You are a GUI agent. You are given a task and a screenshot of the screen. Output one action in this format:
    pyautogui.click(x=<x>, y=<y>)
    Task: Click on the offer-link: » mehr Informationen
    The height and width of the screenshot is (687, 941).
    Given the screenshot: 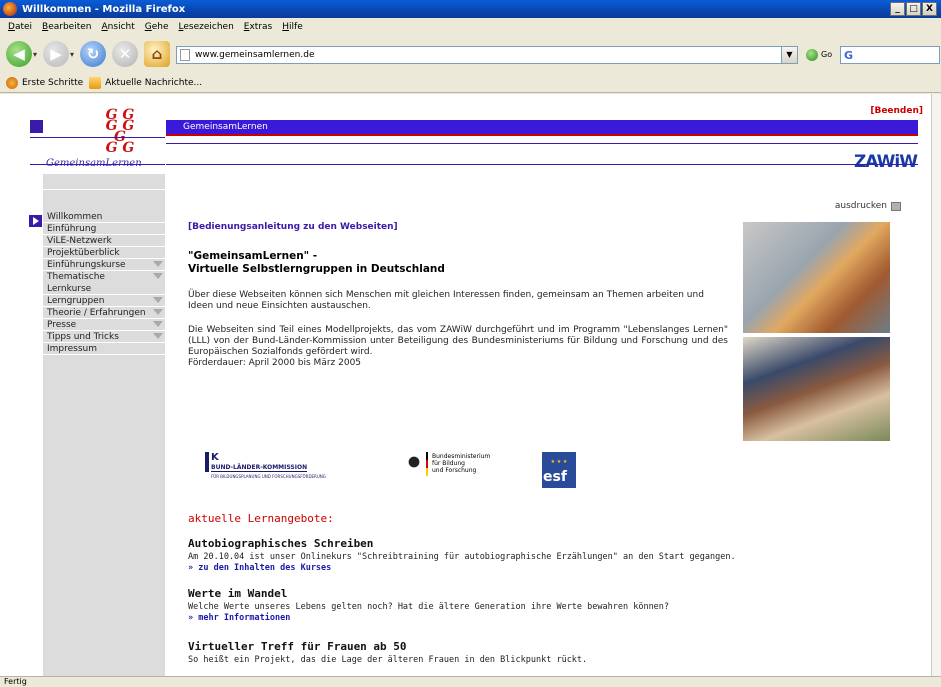 What is the action you would take?
    pyautogui.click(x=548, y=618)
    